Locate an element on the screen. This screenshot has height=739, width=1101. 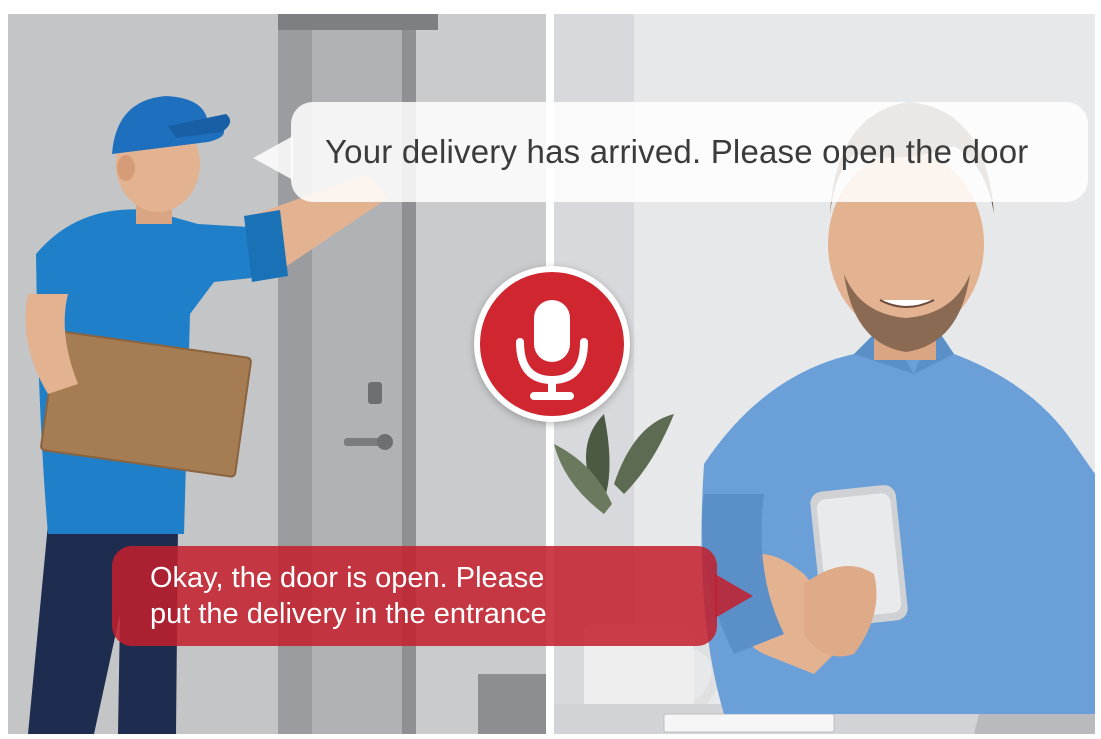
resident-message-line-1: Okay, the door is open. Please is located at coordinates (347, 578).